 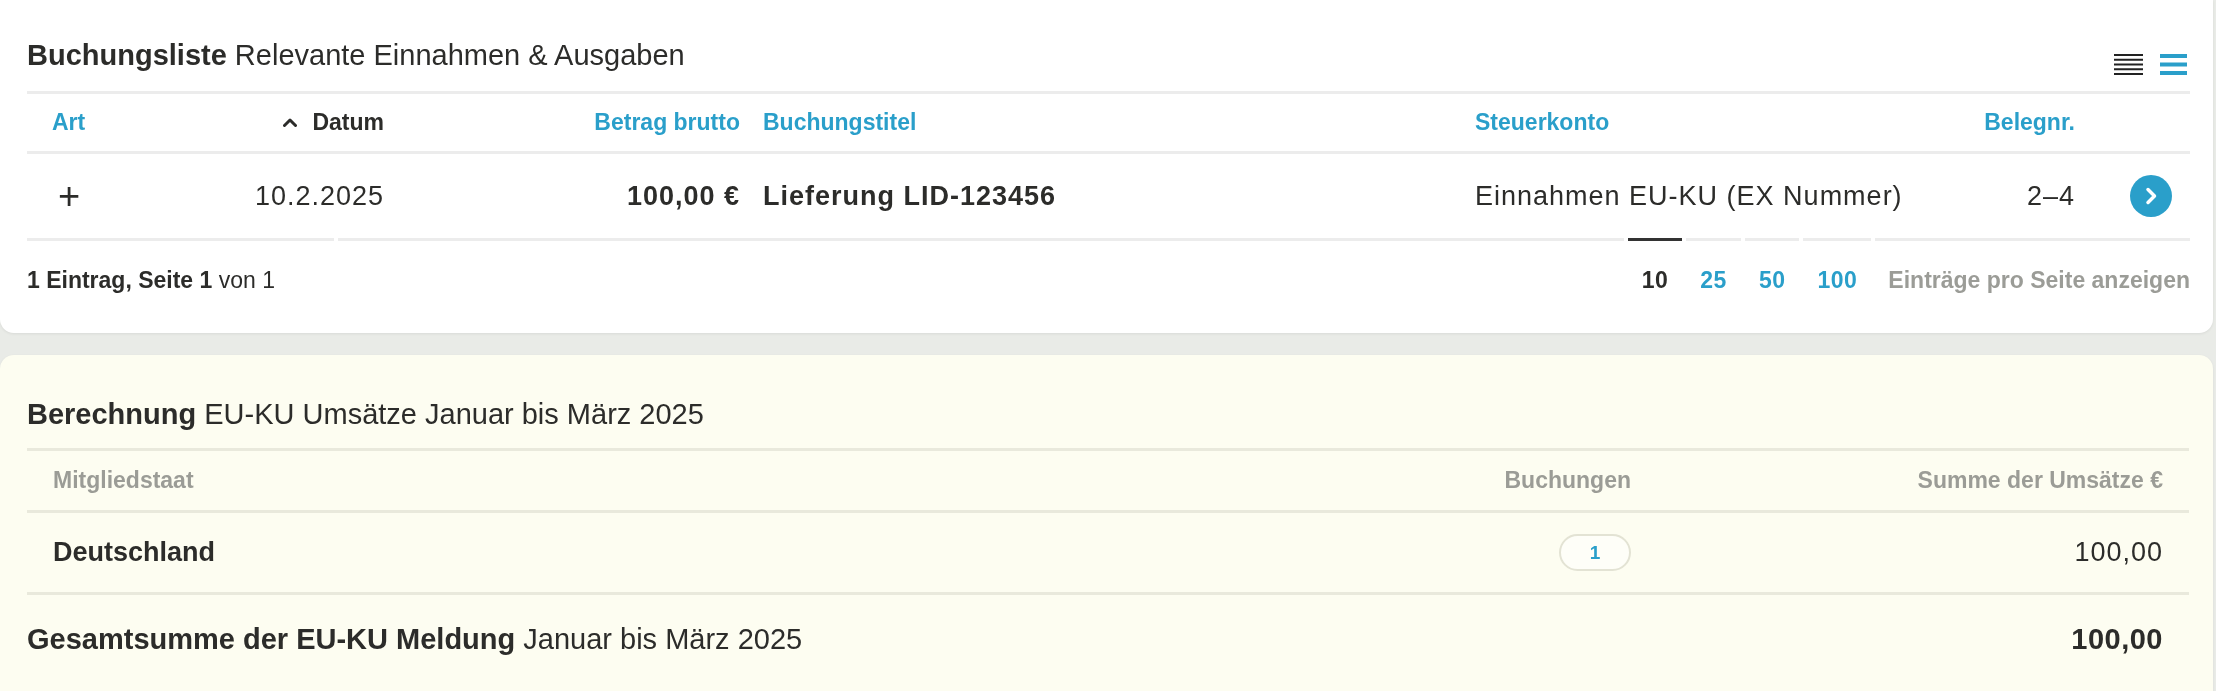 What do you see at coordinates (1689, 196) in the screenshot?
I see `table-cell: Einnahmen EU-KU (EX Nummer)` at bounding box center [1689, 196].